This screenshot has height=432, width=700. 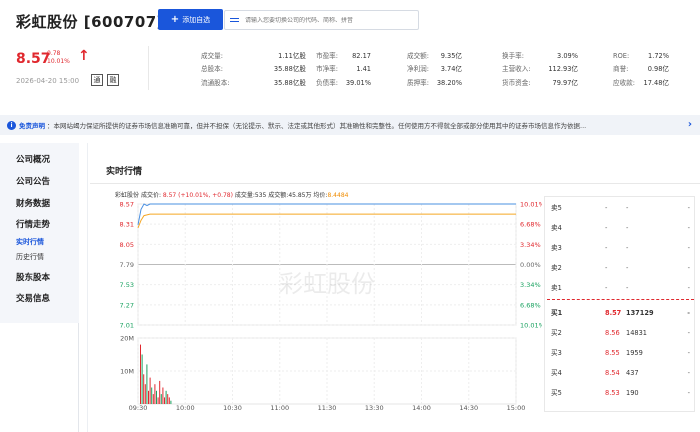 I want to click on chevron-right-icon: ›, so click(x=690, y=124).